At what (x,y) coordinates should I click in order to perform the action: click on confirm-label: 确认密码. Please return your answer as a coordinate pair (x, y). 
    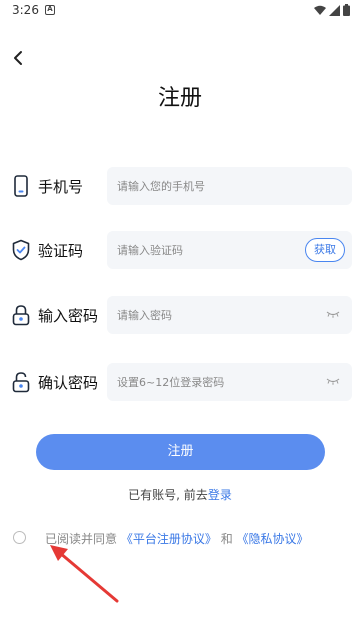
    Looking at the image, I should click on (68, 383).